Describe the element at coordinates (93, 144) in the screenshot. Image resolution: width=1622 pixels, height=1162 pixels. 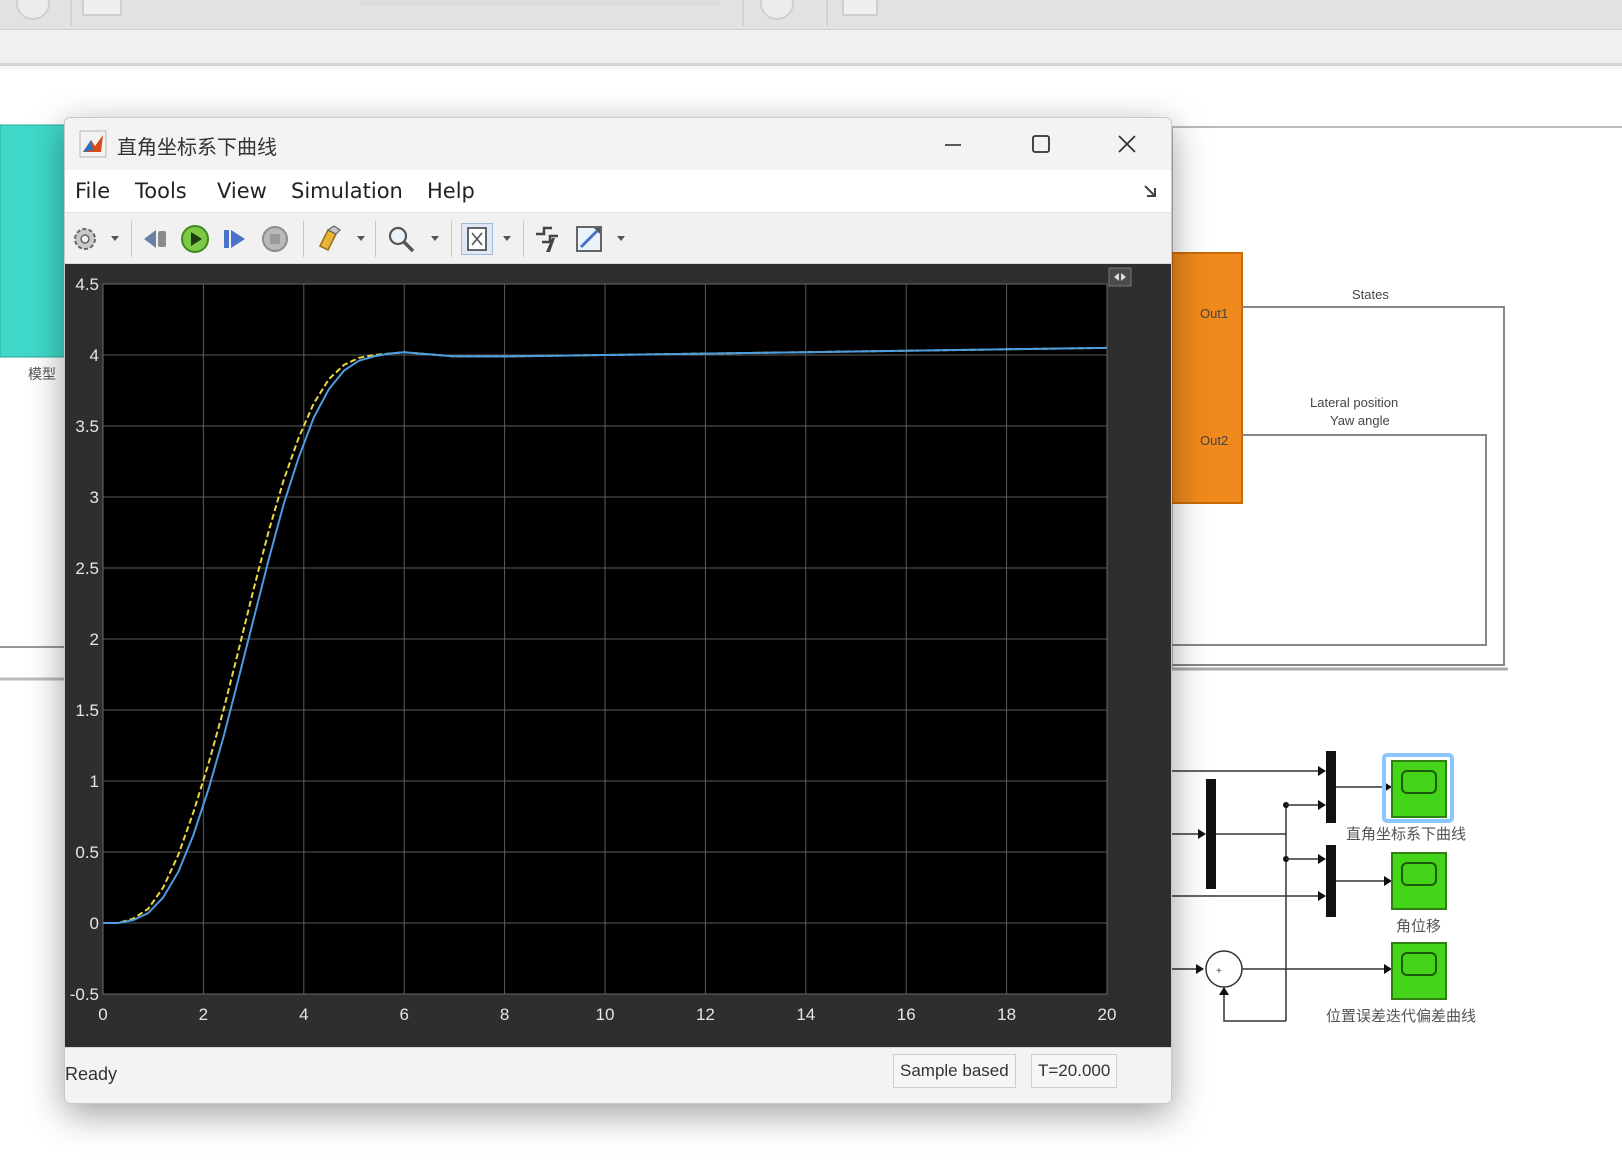
I see `matlab-icon` at that location.